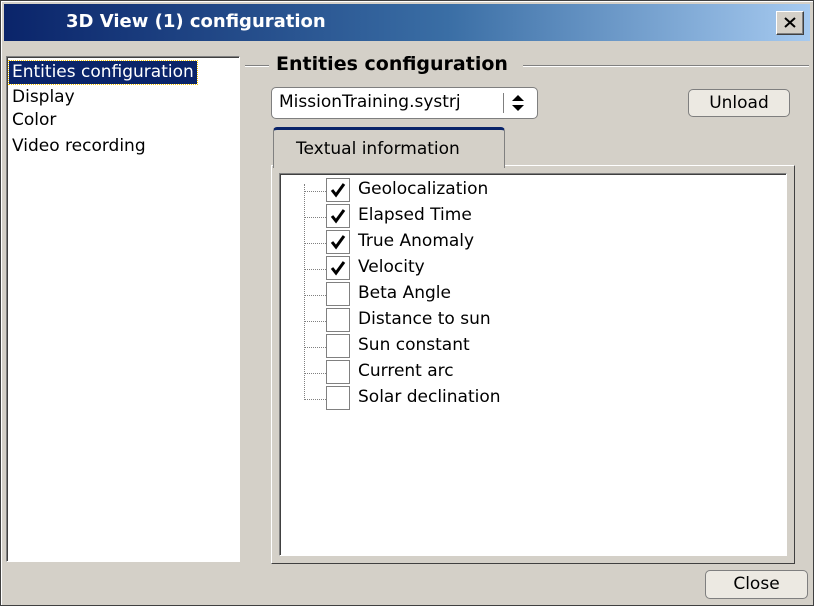 This screenshot has width=814, height=606. Describe the element at coordinates (391, 267) in the screenshot. I see `tree-item-label: Velocity` at that location.